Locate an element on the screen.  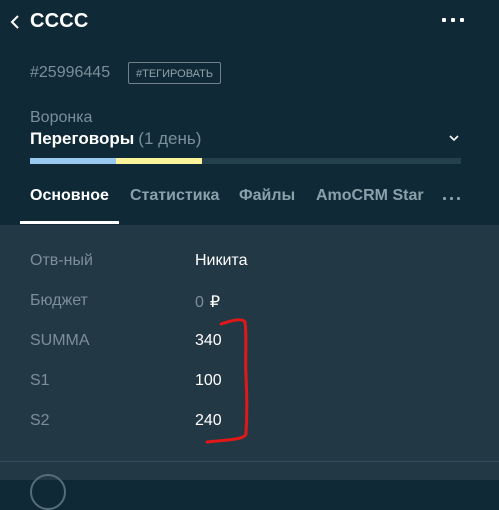
pipeline-label: Воронка is located at coordinates (61, 117).